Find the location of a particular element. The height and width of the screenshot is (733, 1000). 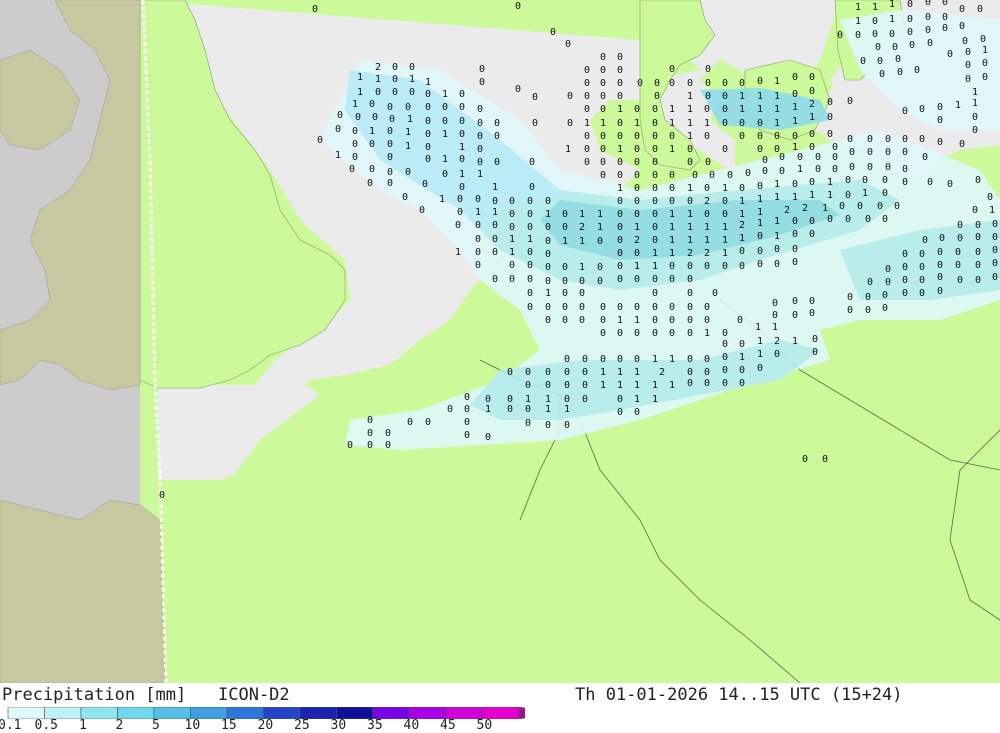

precip-value-label: 2 is located at coordinates (662, 372).